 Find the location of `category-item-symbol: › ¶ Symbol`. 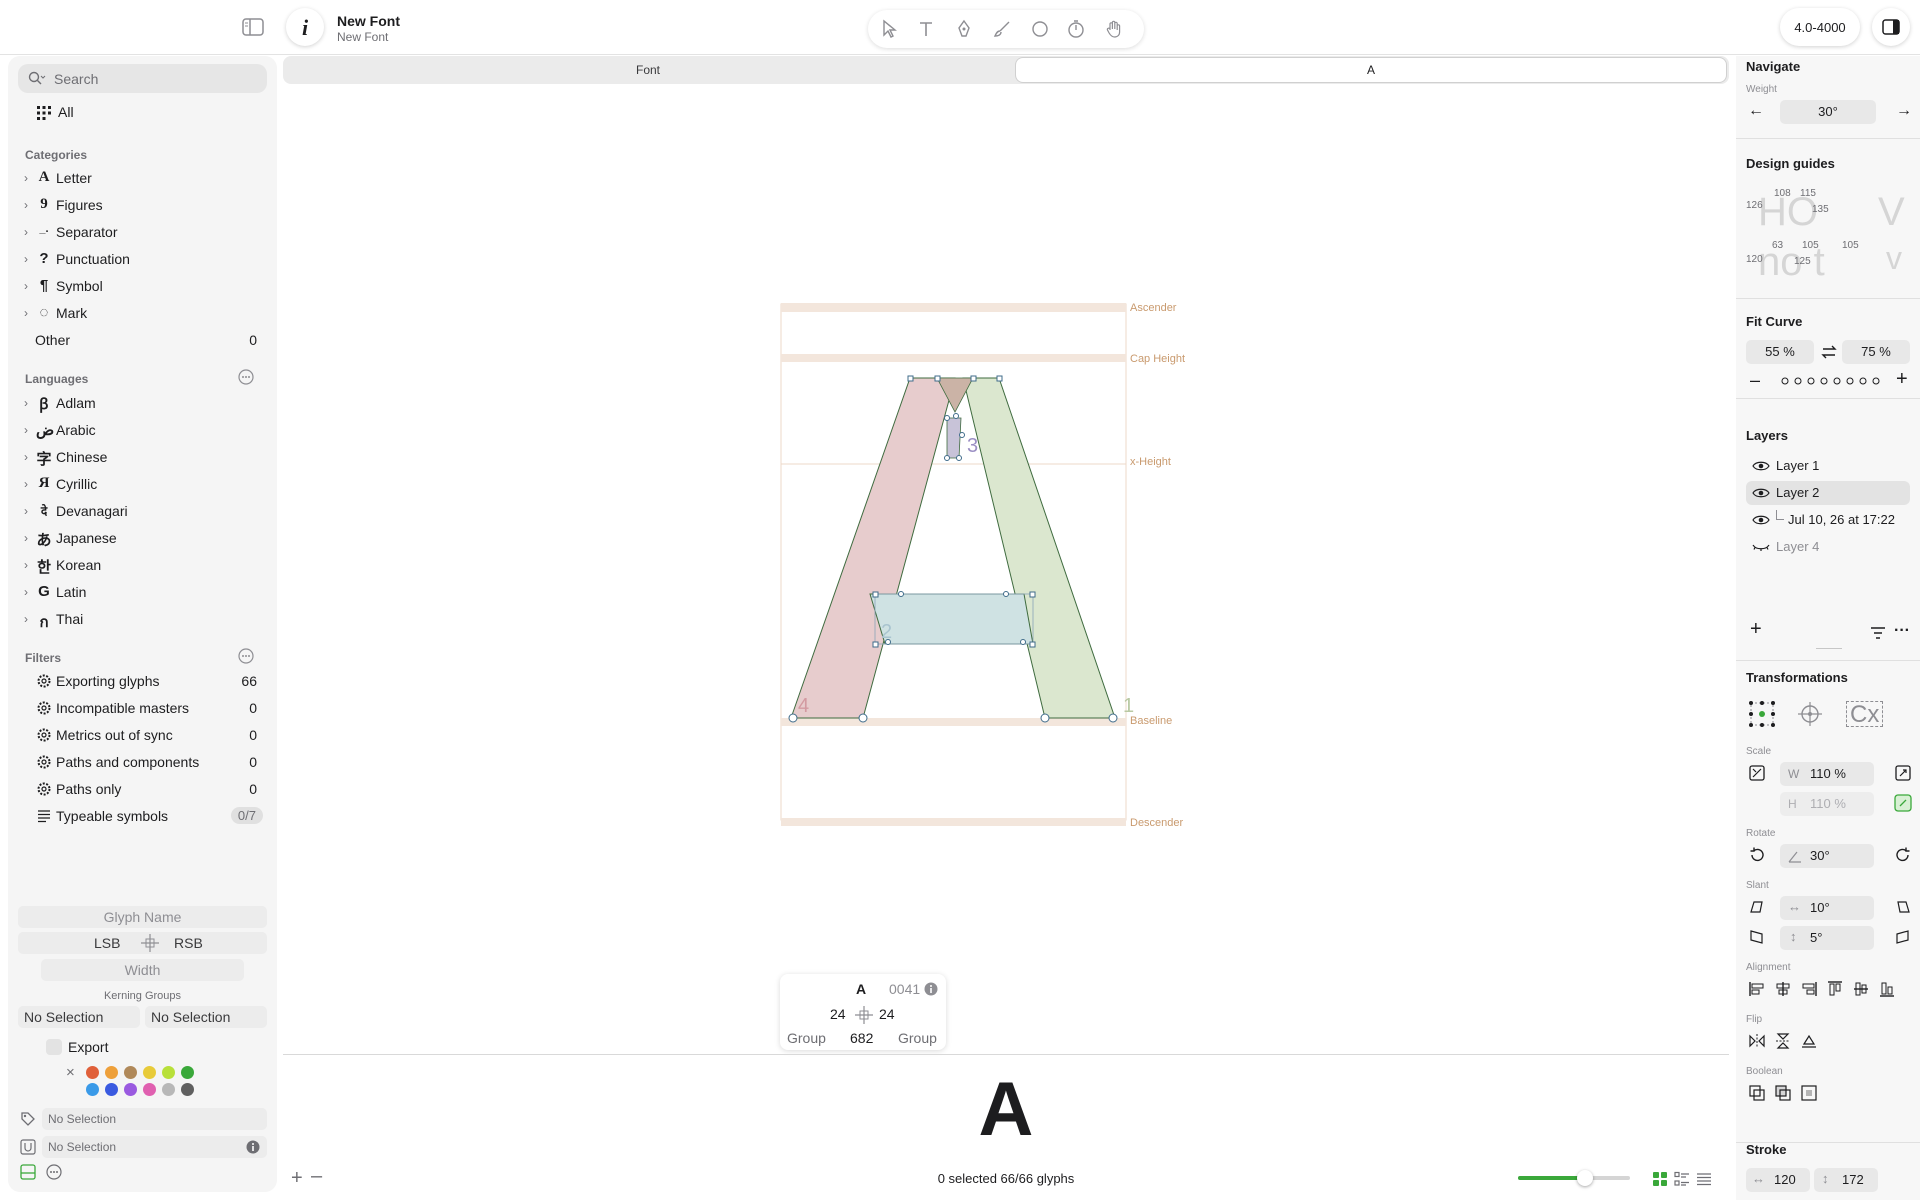

category-item-symbol: › ¶ Symbol is located at coordinates (142, 287).